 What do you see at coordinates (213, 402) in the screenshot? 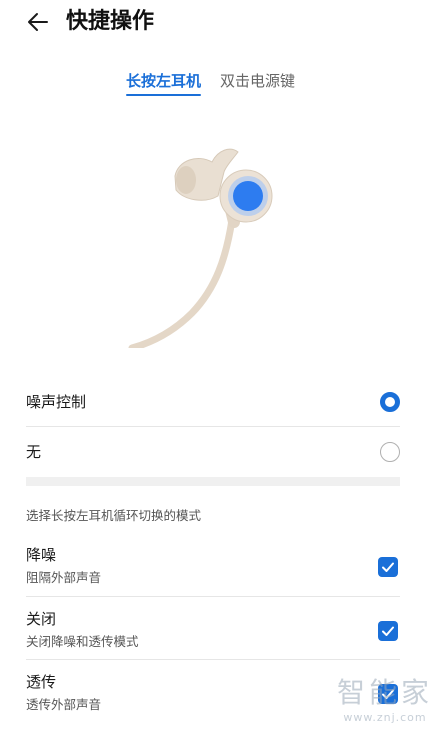
I see `option-noise-control: 噪声控制` at bounding box center [213, 402].